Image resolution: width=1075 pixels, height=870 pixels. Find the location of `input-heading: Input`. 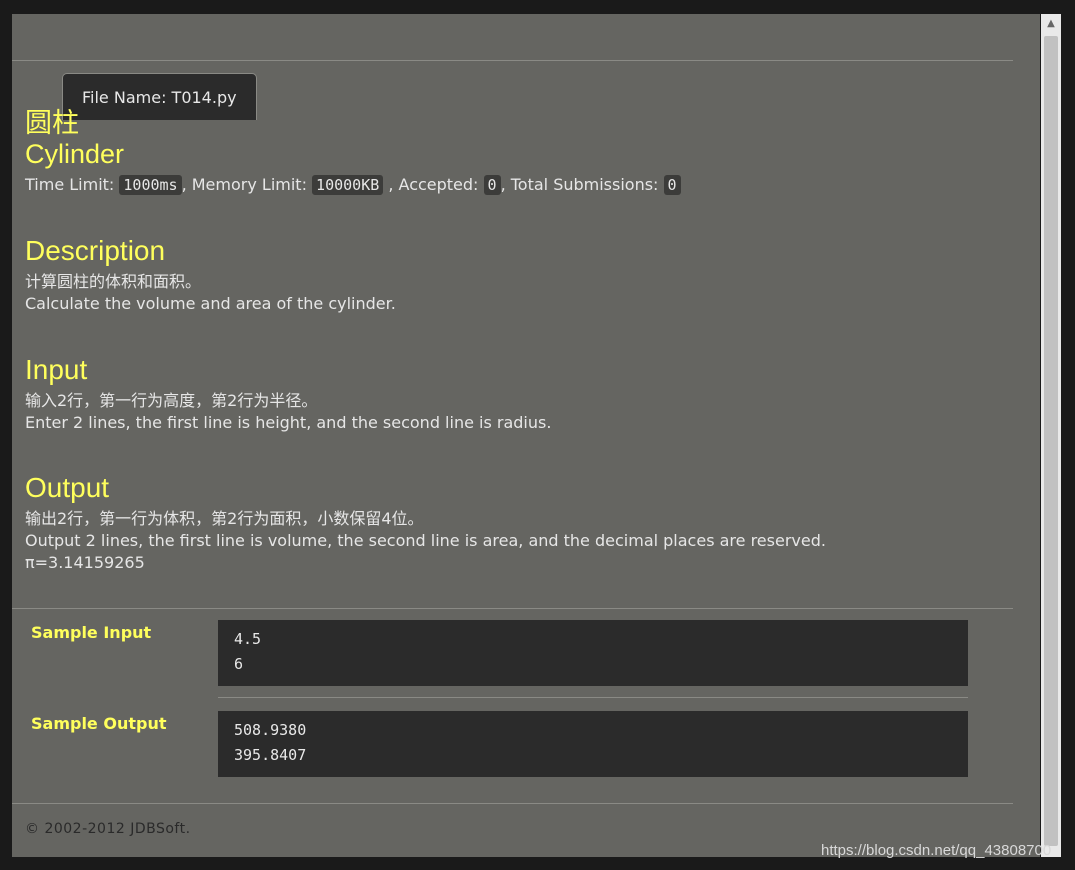

input-heading: Input is located at coordinates (56, 369).